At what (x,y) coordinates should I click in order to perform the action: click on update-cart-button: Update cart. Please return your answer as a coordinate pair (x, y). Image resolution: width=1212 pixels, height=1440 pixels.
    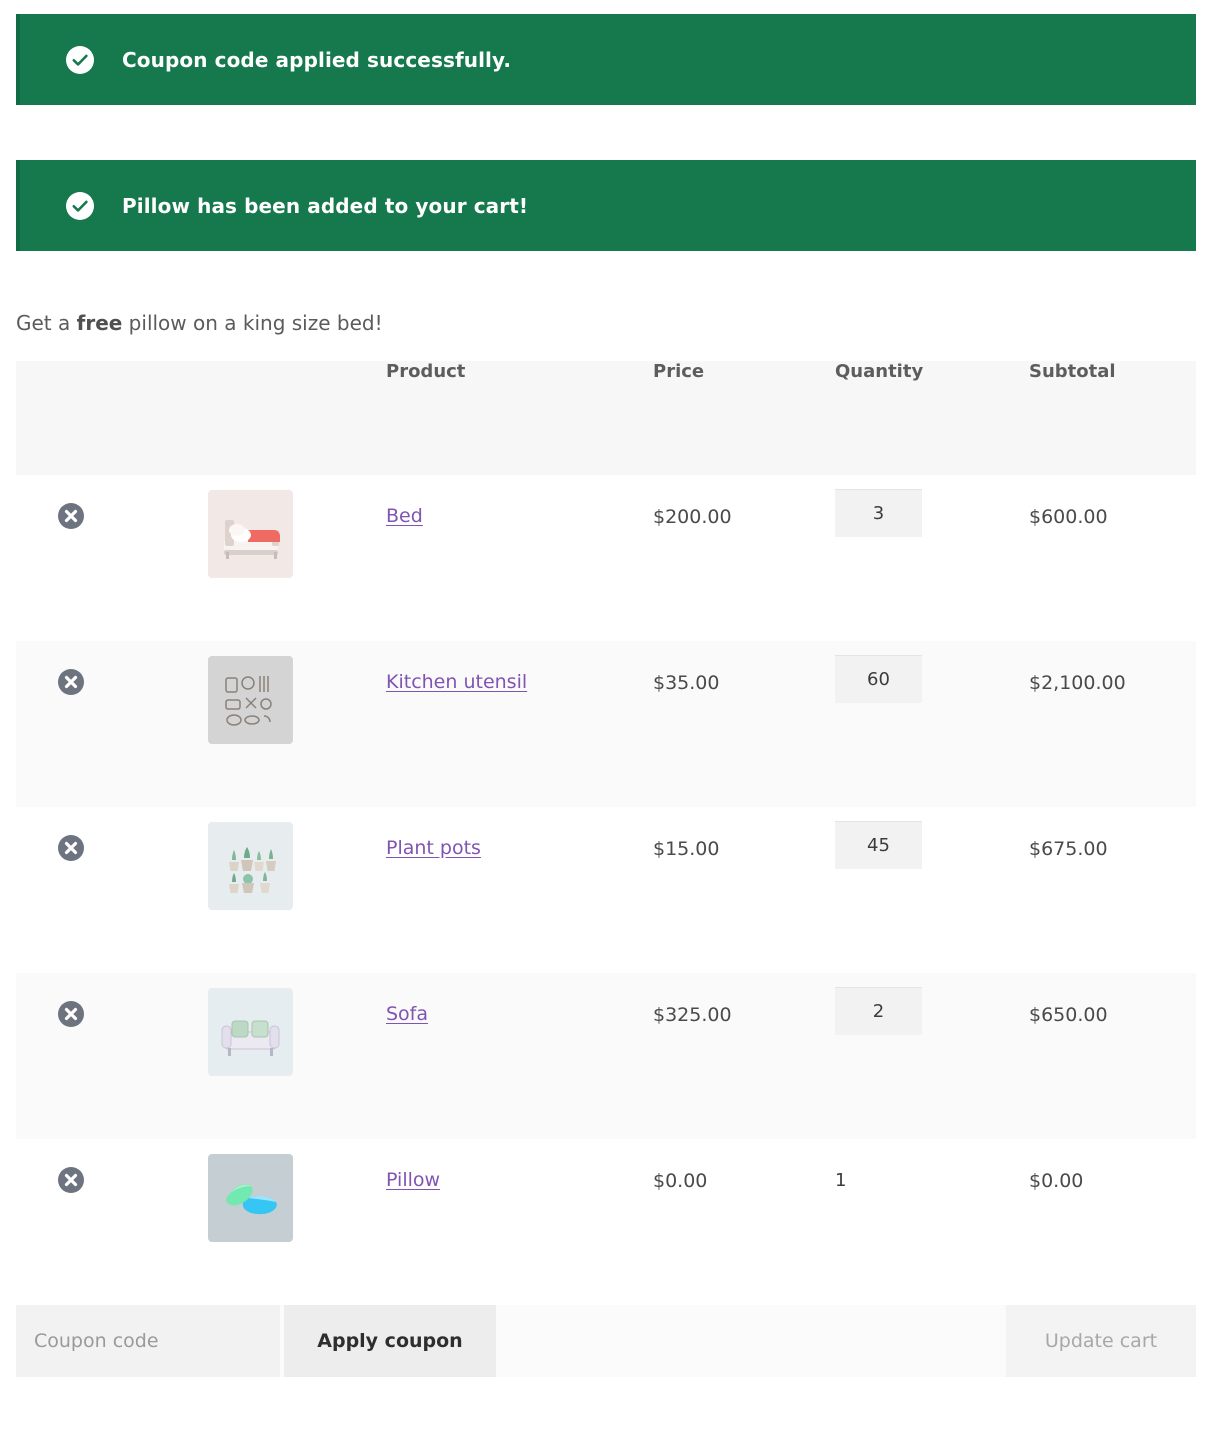
    Looking at the image, I should click on (1101, 1341).